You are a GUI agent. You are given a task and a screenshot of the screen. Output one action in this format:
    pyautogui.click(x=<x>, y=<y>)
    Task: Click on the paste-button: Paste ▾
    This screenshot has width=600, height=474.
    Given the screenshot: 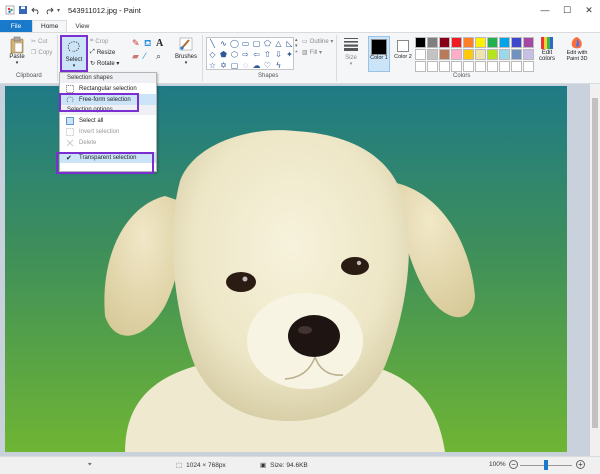 What is the action you would take?
    pyautogui.click(x=17, y=51)
    